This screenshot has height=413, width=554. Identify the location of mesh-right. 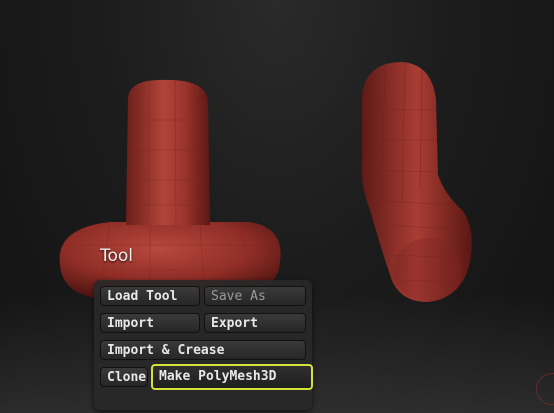
(416, 181).